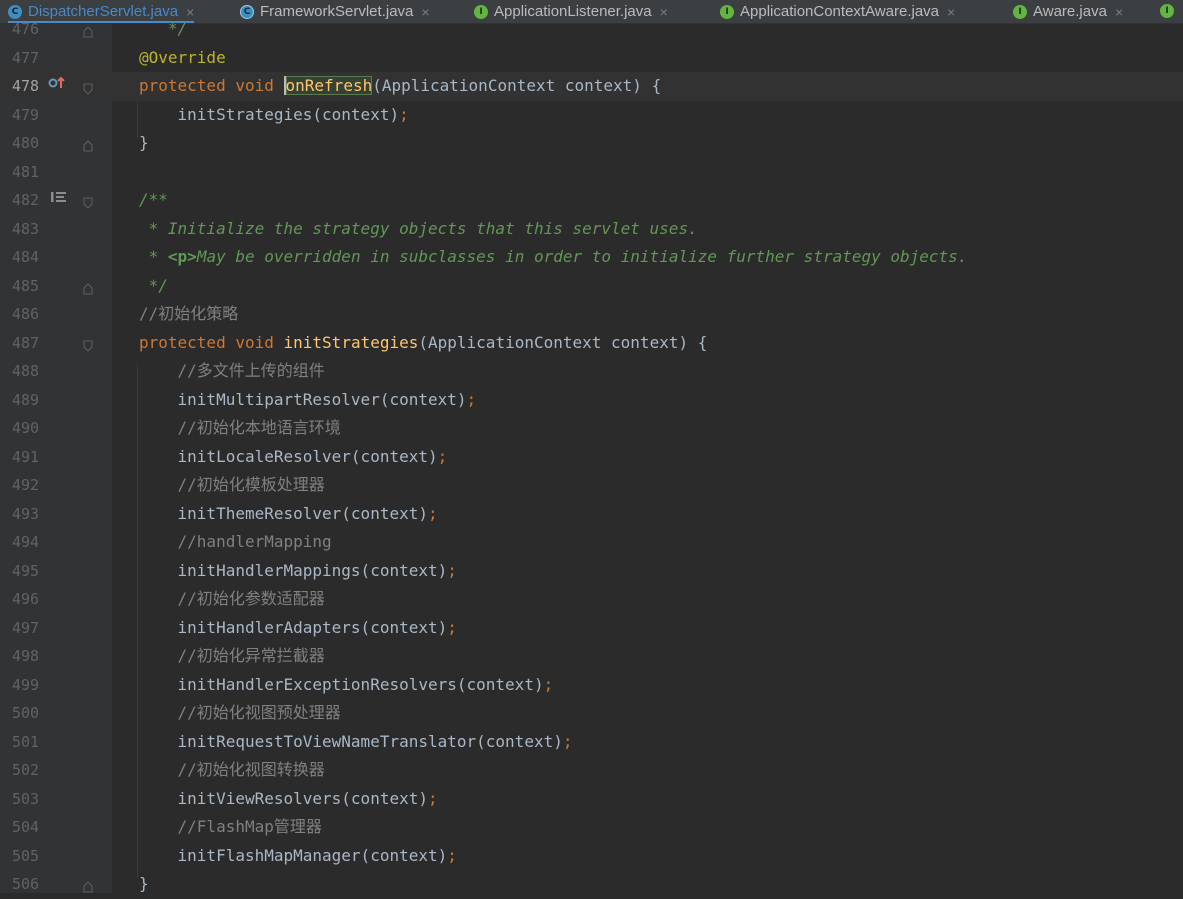 The height and width of the screenshot is (899, 1183). Describe the element at coordinates (591, 770) in the screenshot. I see `code-line: 502 //初始化视图转换器` at that location.